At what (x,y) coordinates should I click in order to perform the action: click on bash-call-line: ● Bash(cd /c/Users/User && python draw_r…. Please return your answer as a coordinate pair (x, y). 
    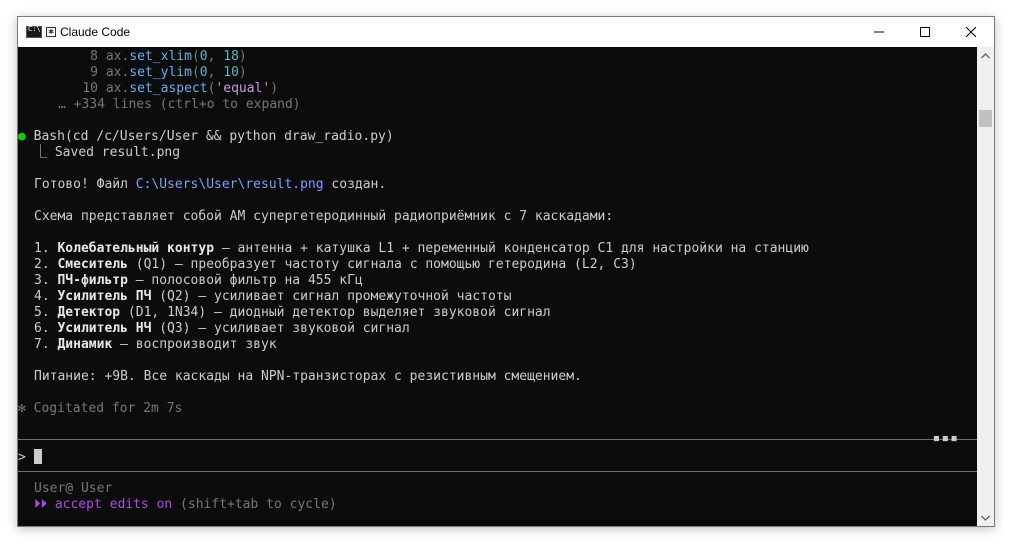
    Looking at the image, I should click on (206, 137).